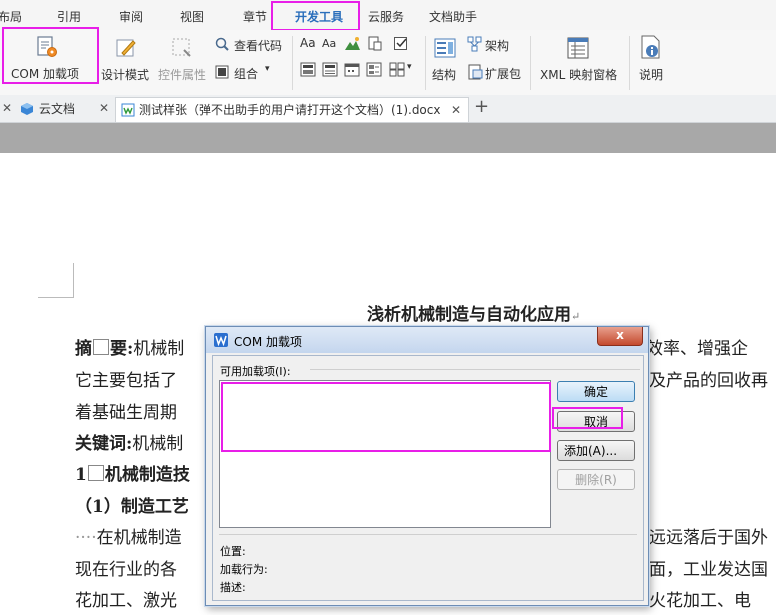 This screenshot has height=615, width=776. What do you see at coordinates (132, 475) in the screenshot?
I see `heading-1: 1 机械制造技` at bounding box center [132, 475].